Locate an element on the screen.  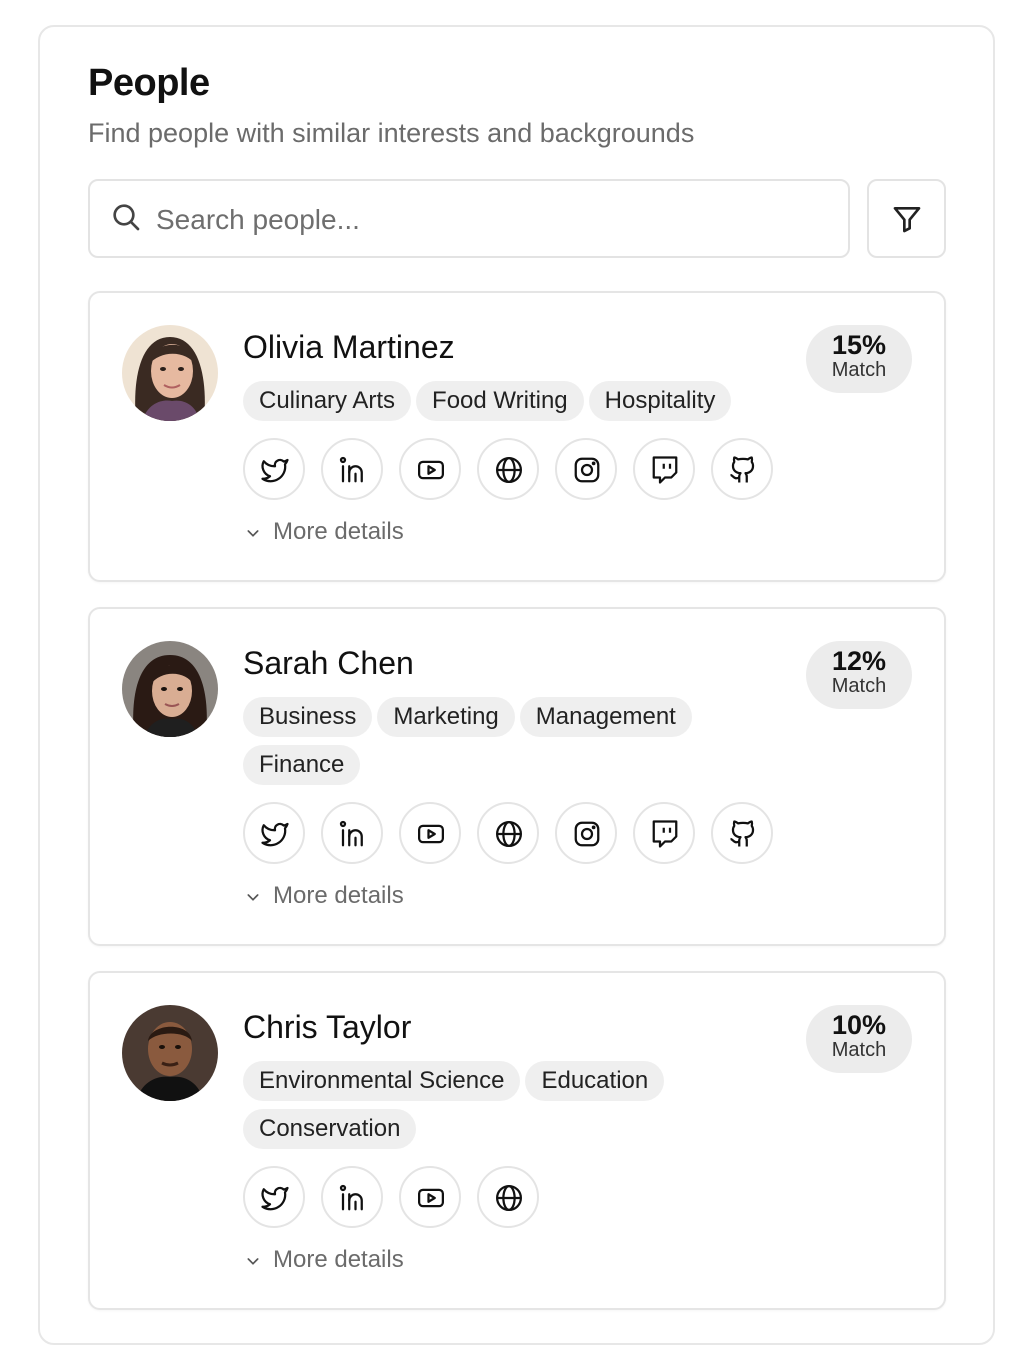
interest-tag: Education is located at coordinates (595, 1081).